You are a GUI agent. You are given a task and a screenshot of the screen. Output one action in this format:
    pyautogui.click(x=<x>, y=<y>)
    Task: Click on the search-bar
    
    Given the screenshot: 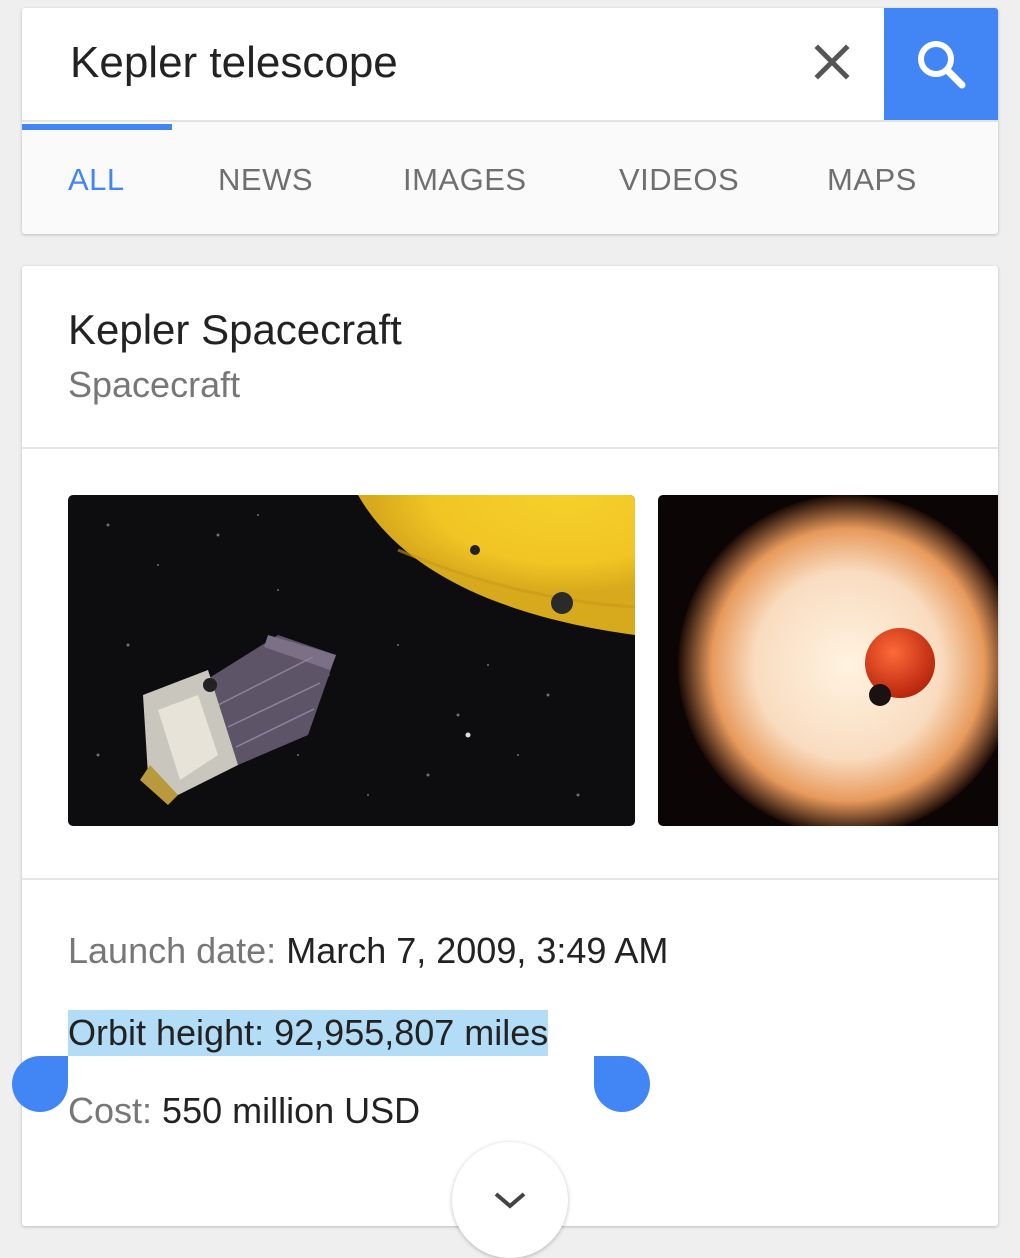 What is the action you would take?
    pyautogui.click(x=510, y=65)
    